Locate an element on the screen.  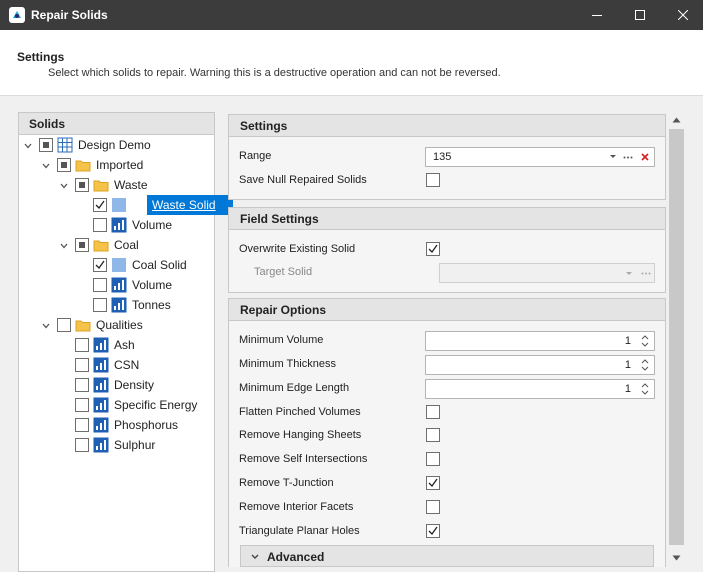
self-intersections-checkbox is located at coordinates (433, 459).